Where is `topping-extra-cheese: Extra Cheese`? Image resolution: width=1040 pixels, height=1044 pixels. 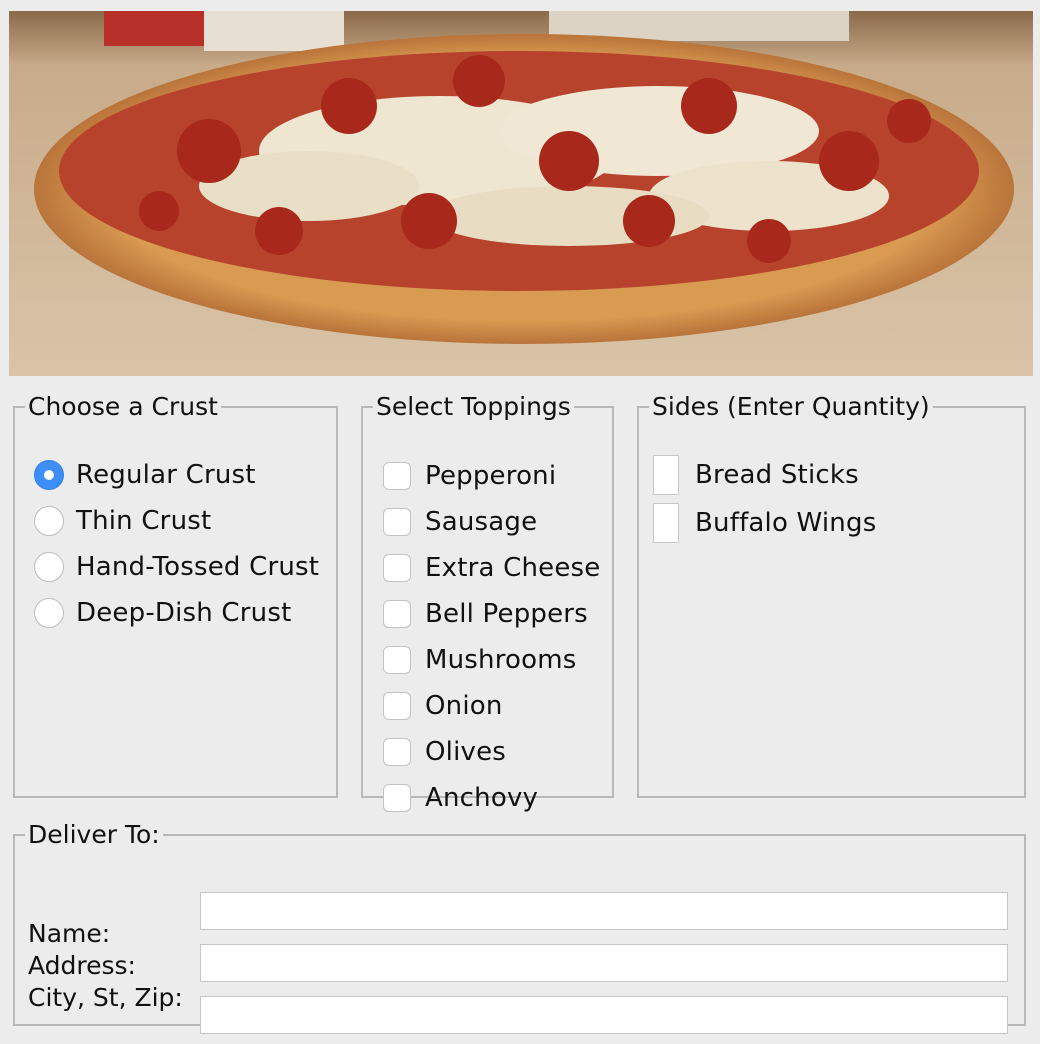
topping-extra-cheese: Extra Cheese is located at coordinates (491, 568).